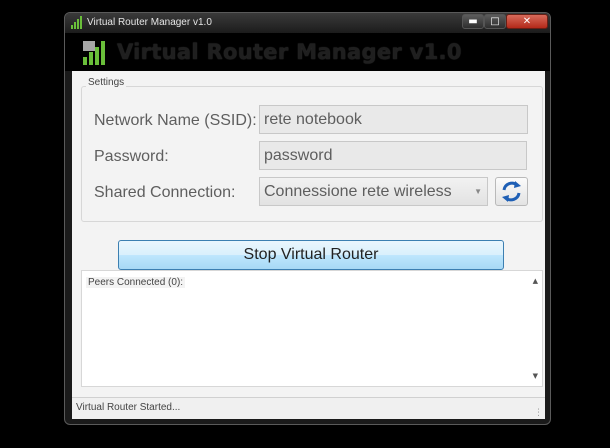 This screenshot has width=610, height=448. What do you see at coordinates (149, 22) in the screenshot?
I see `window-title: Virtual Router Manager v1.0` at bounding box center [149, 22].